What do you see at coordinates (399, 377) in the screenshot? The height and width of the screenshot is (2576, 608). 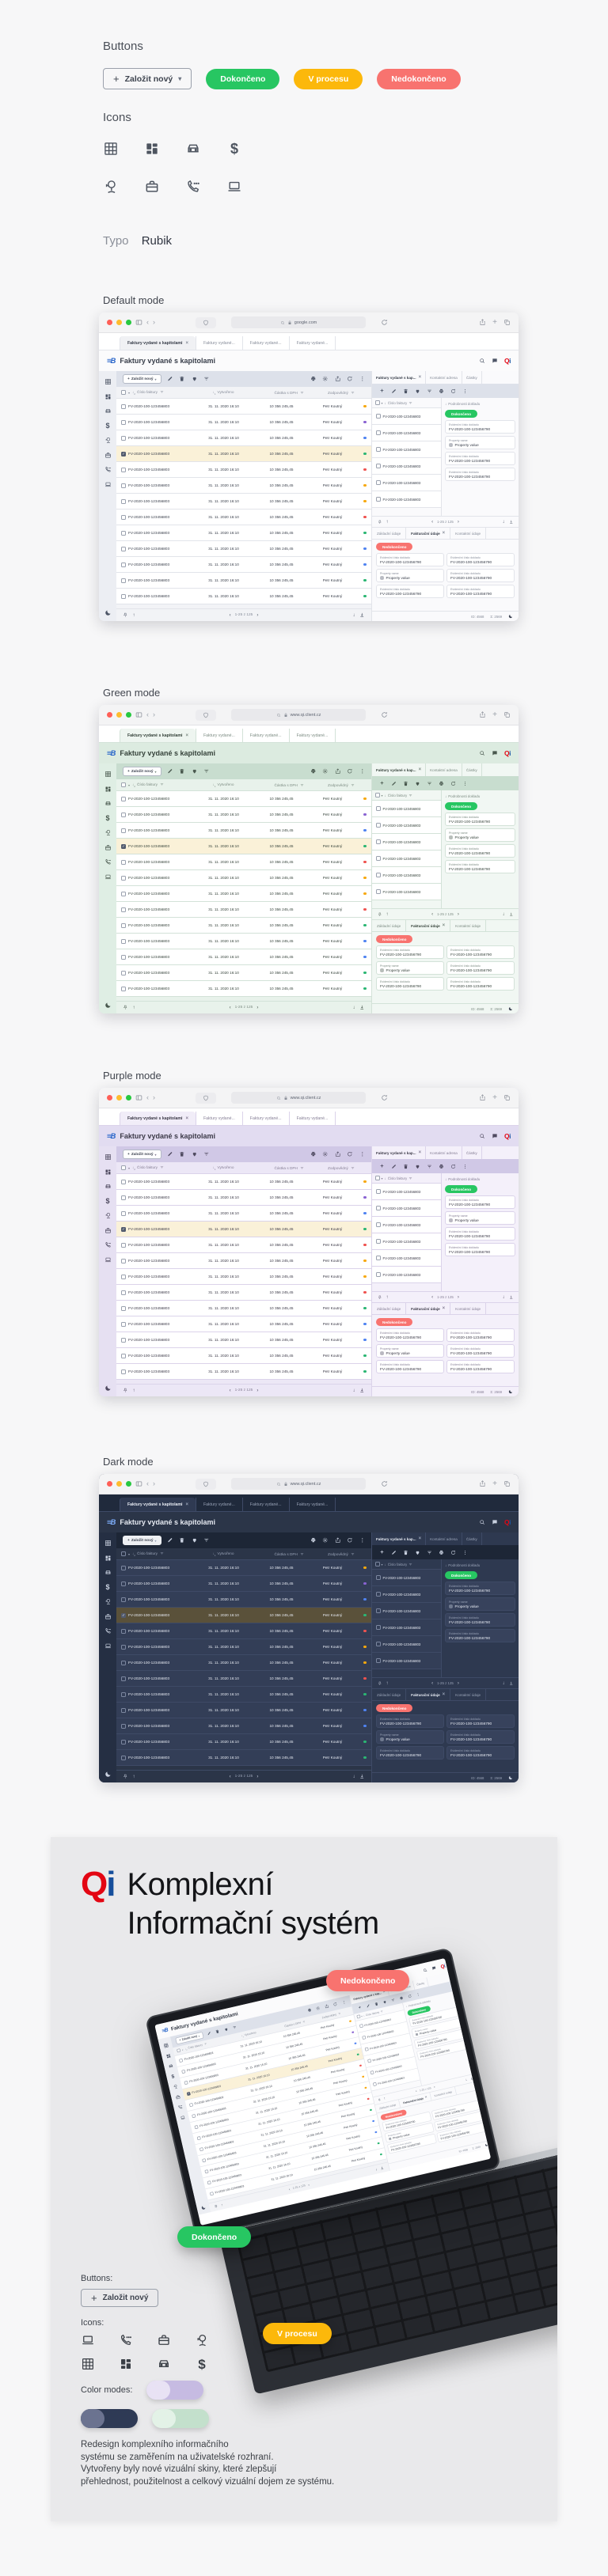 I see `detail-tab-active: Faktury vydané s kap... ×` at bounding box center [399, 377].